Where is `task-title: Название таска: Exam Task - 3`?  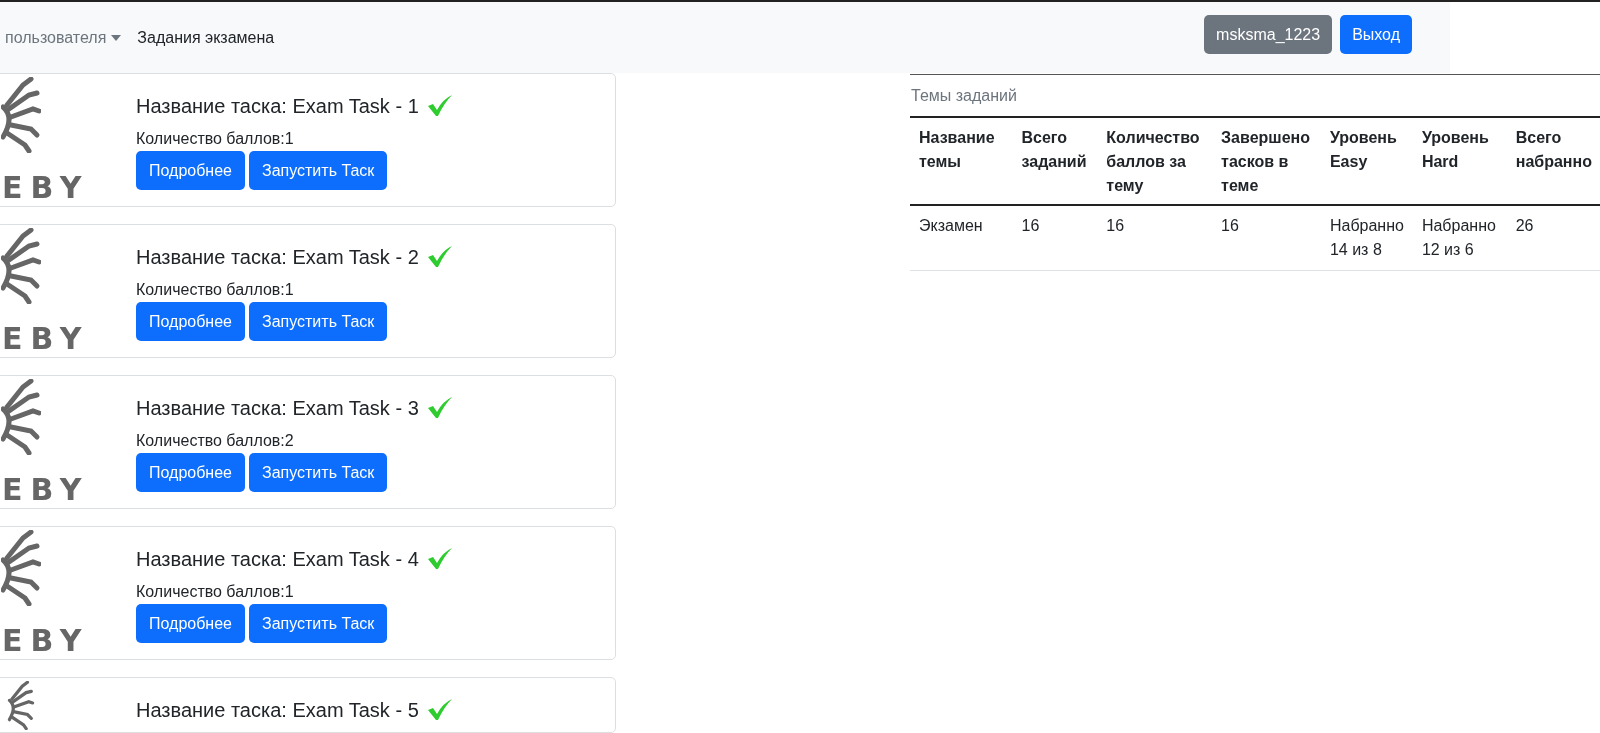
task-title: Название таска: Exam Task - 3 is located at coordinates (277, 408).